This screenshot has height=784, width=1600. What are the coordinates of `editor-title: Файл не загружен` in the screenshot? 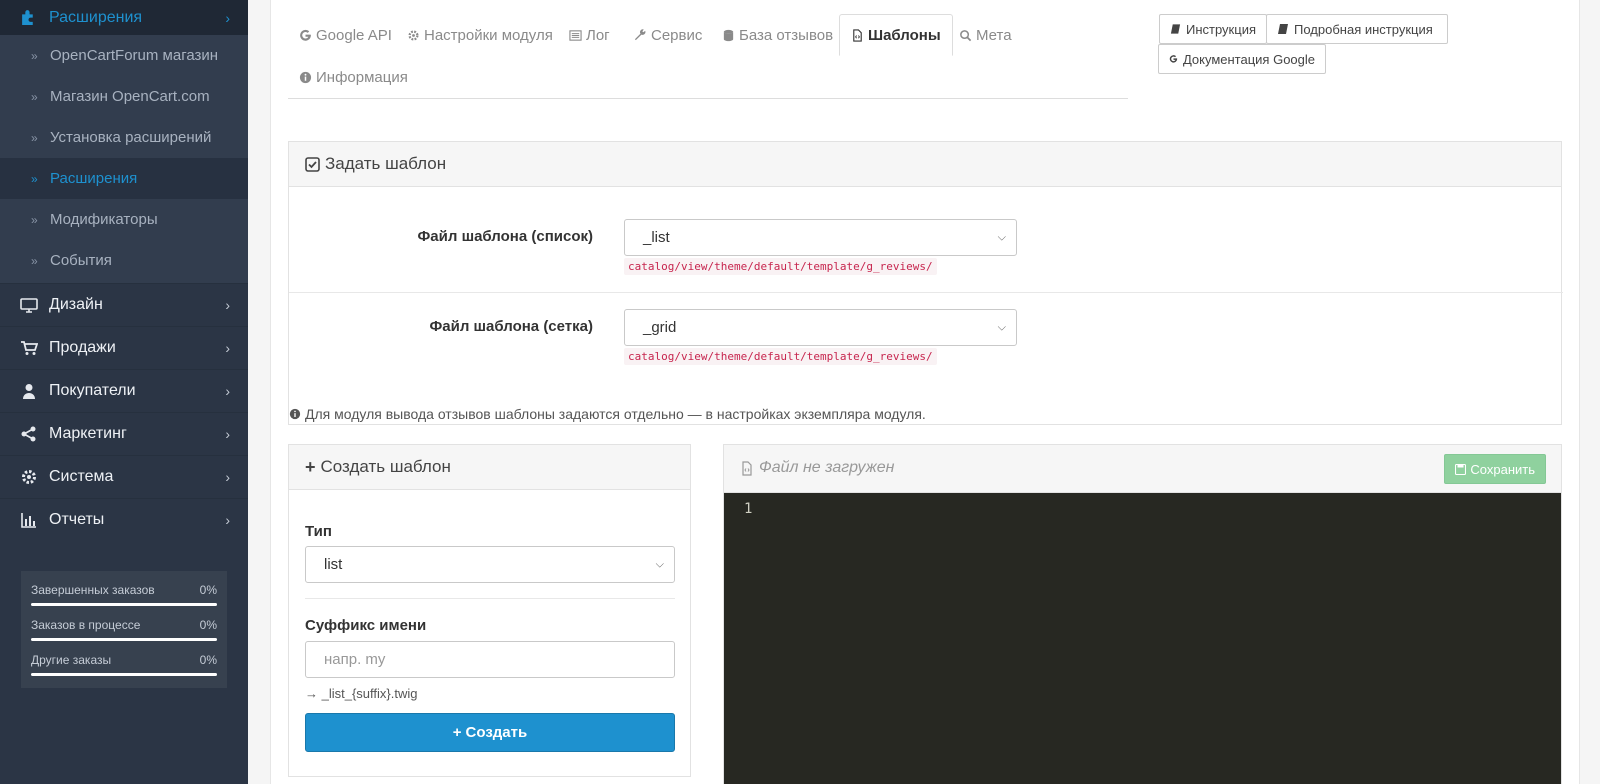 It's located at (817, 468).